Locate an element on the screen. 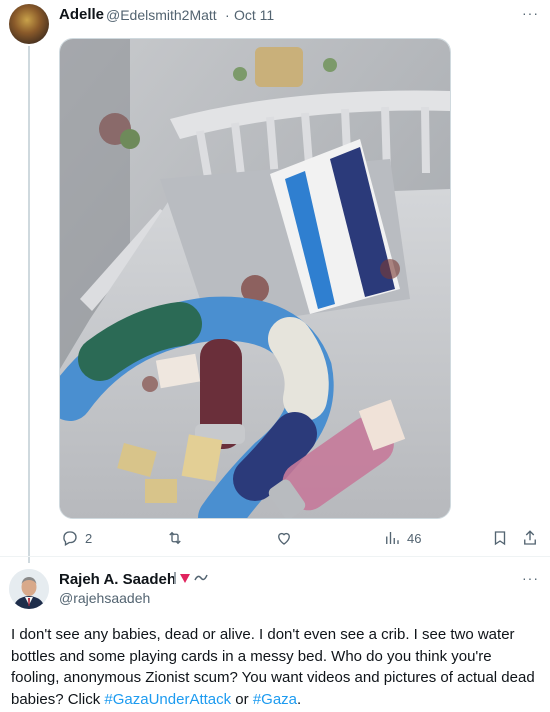 The width and height of the screenshot is (550, 712). author-badges is located at coordinates (191, 578).